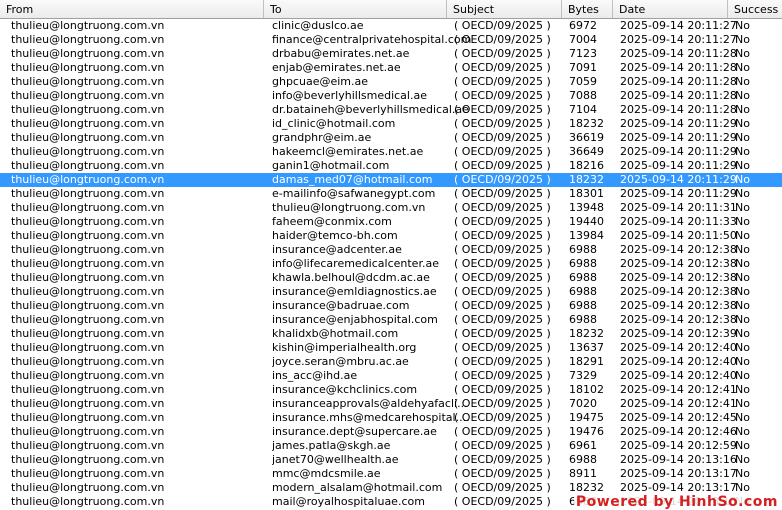 Image resolution: width=782 pixels, height=510 pixels. I want to click on cell-to: id_clinic@hotmail.com, so click(334, 123).